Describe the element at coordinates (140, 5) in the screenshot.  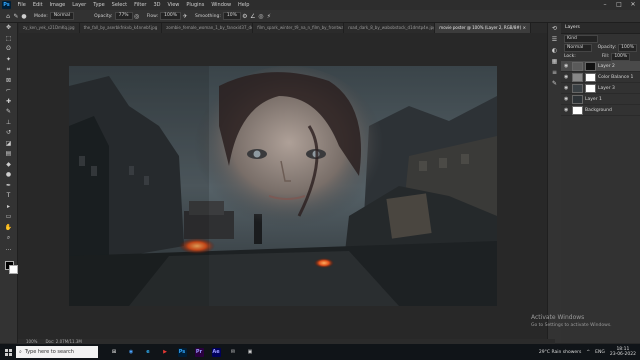
I see `menu-filter: Filter` at that location.